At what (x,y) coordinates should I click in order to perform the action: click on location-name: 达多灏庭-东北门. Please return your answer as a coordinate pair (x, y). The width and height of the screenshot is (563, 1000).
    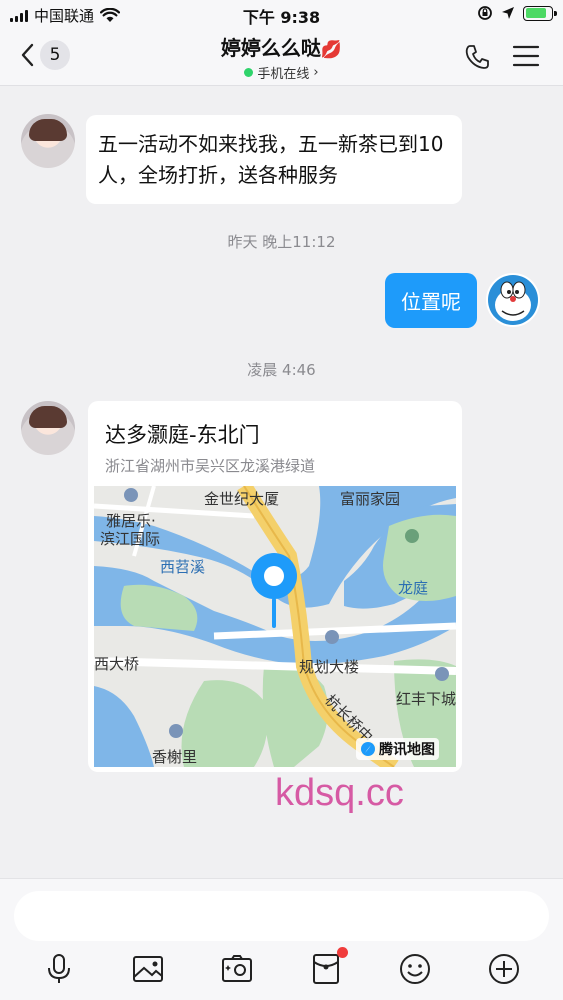
    Looking at the image, I should click on (182, 435).